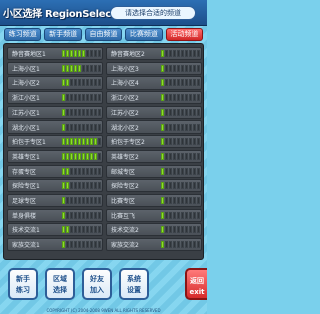  I want to click on server-row: 上海小区4, so click(154, 83).